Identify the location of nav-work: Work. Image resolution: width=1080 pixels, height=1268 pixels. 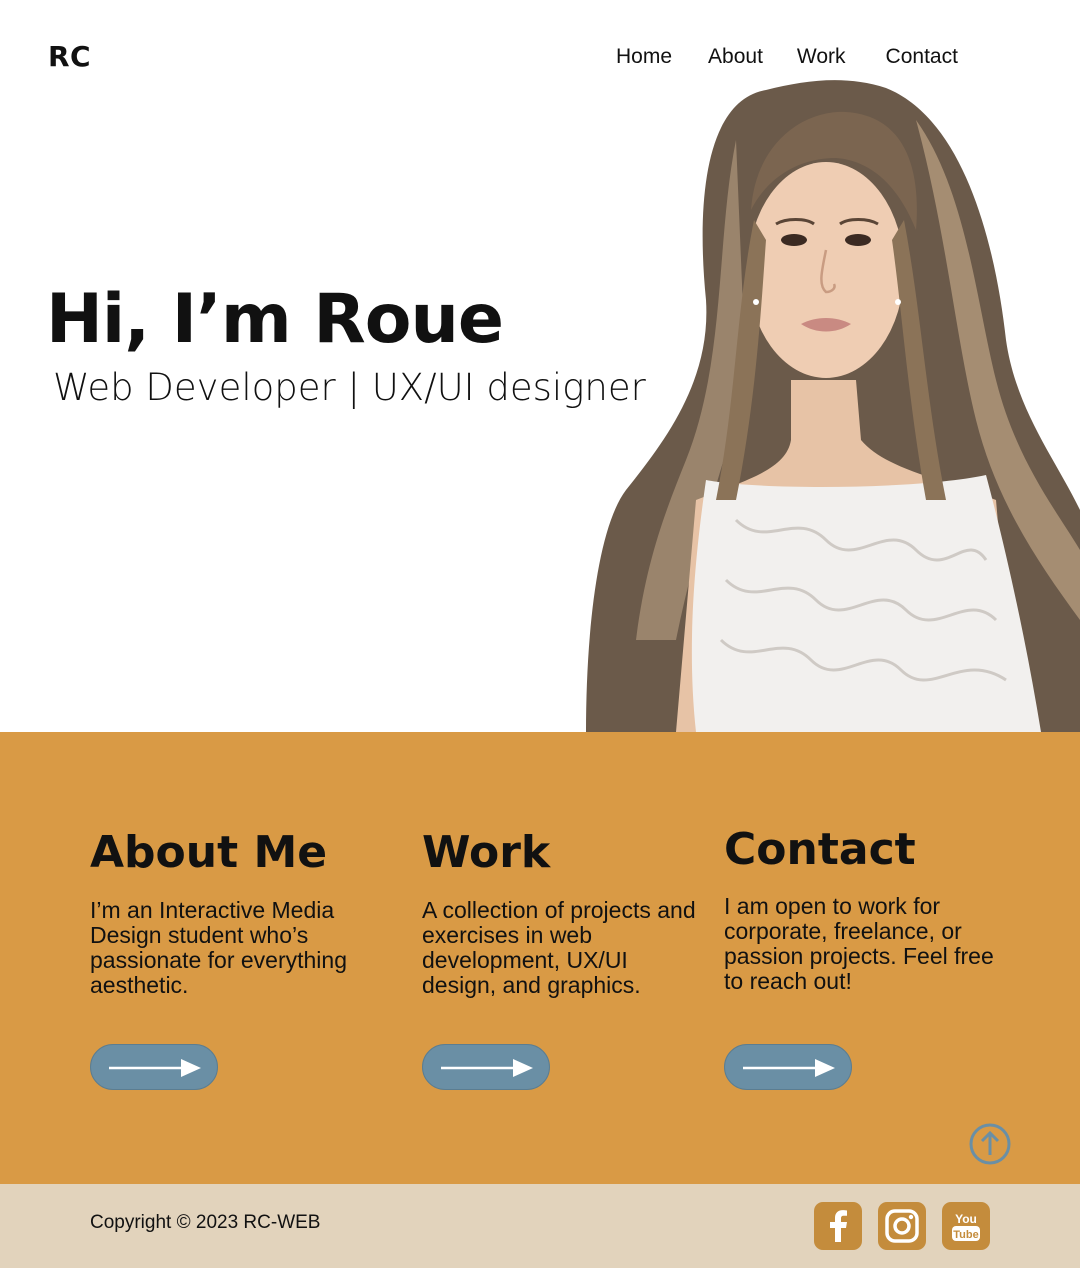
(821, 57).